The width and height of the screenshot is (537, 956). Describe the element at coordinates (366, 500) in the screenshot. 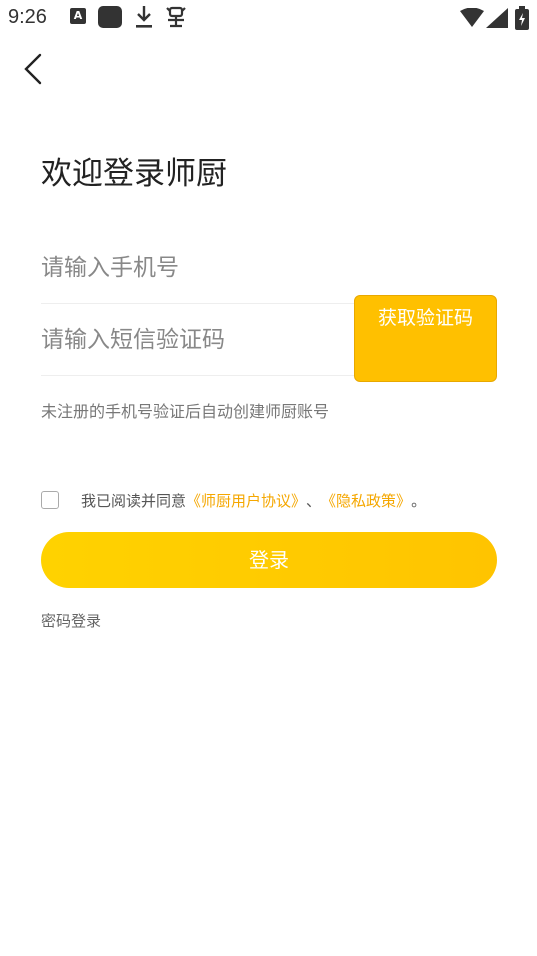

I see `privacy-policy-link: 《隐私政策》` at that location.